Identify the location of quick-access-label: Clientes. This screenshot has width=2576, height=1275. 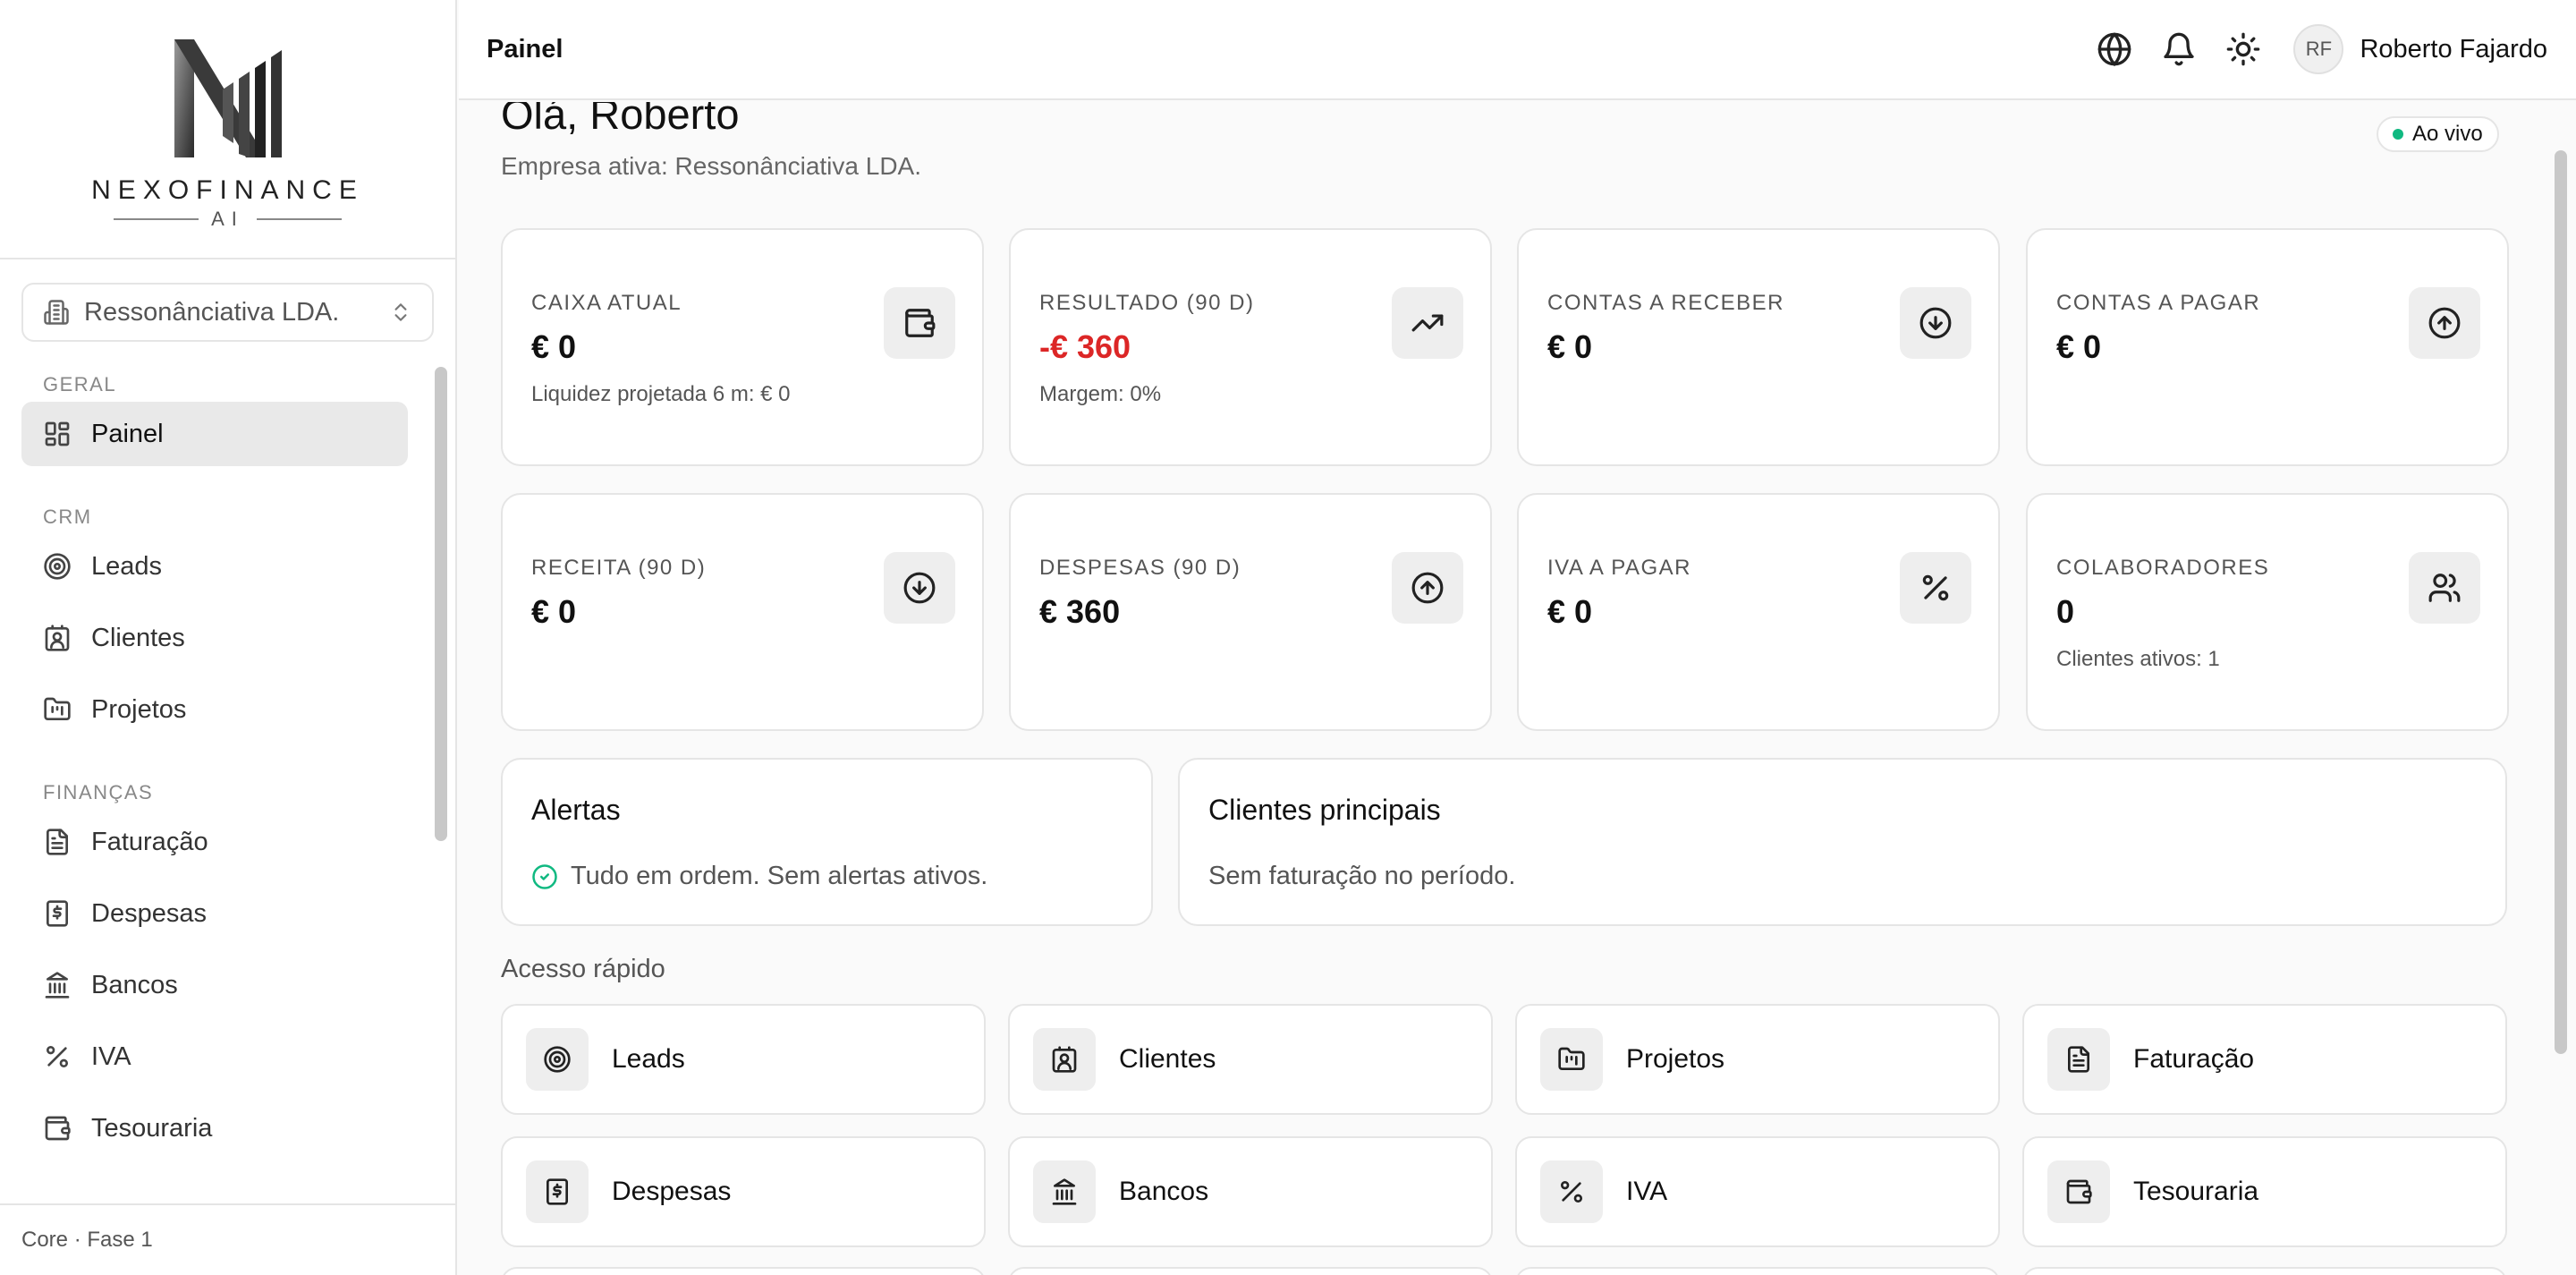
(1167, 1059).